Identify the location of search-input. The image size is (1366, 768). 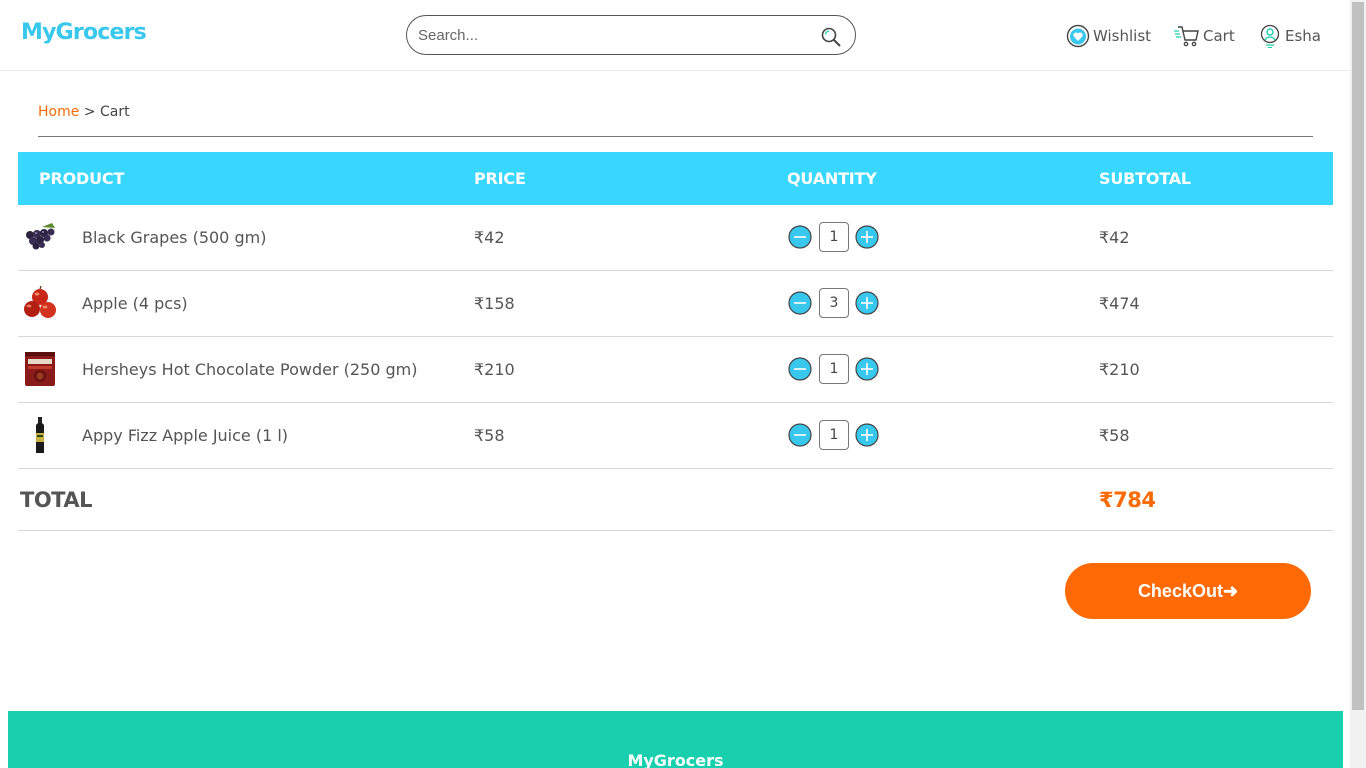
(613, 35).